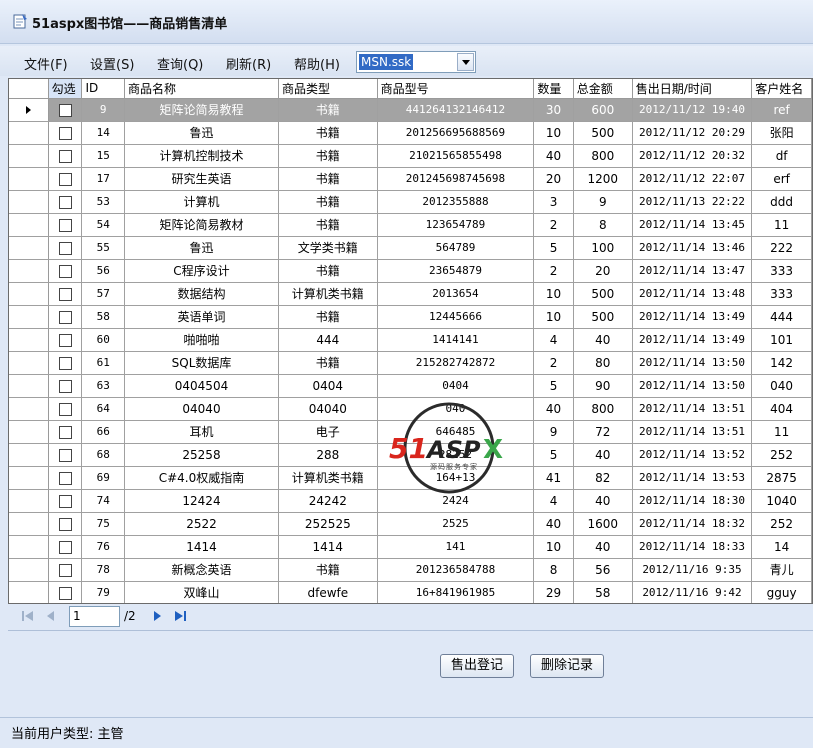  What do you see at coordinates (456, 89) in the screenshot?
I see `column-header-model: 商品型号` at bounding box center [456, 89].